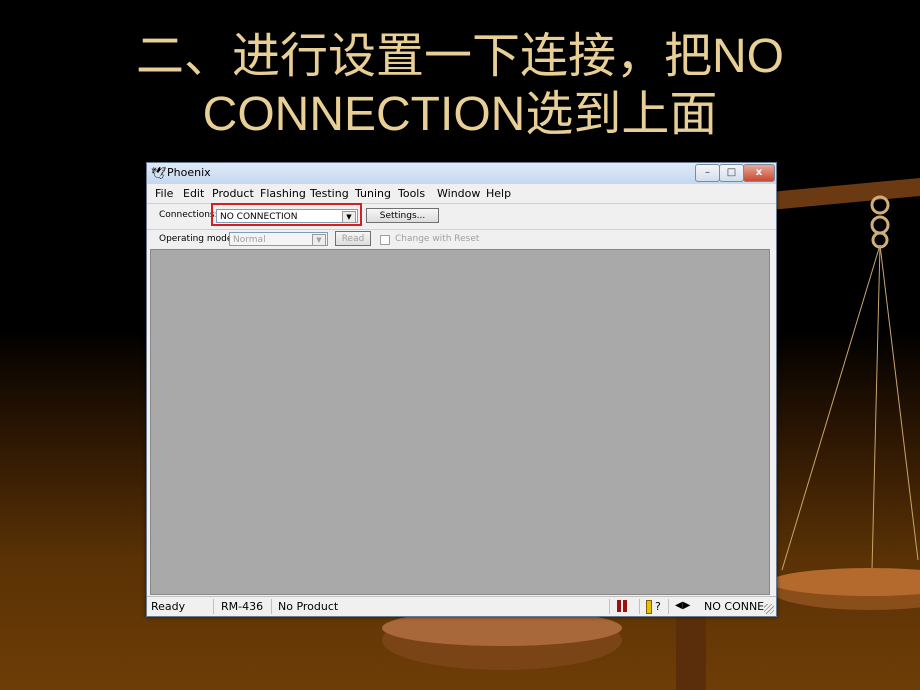 The image size is (920, 690). What do you see at coordinates (461, 173) in the screenshot?
I see `window-titlebar: 🕊 Phoenix – □ x` at bounding box center [461, 173].